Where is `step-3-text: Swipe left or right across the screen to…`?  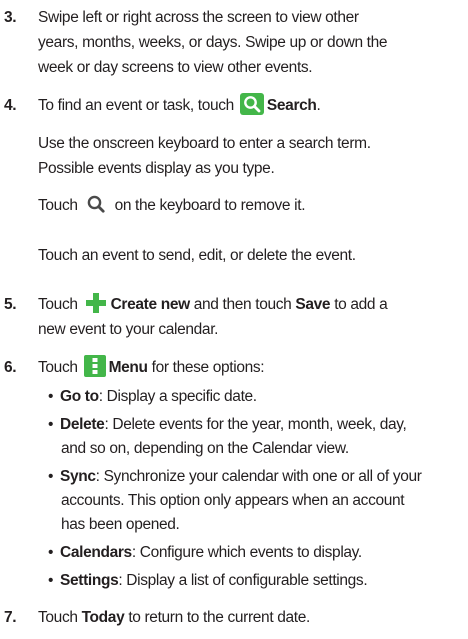
step-3-text: Swipe left or right across the screen to… is located at coordinates (253, 42).